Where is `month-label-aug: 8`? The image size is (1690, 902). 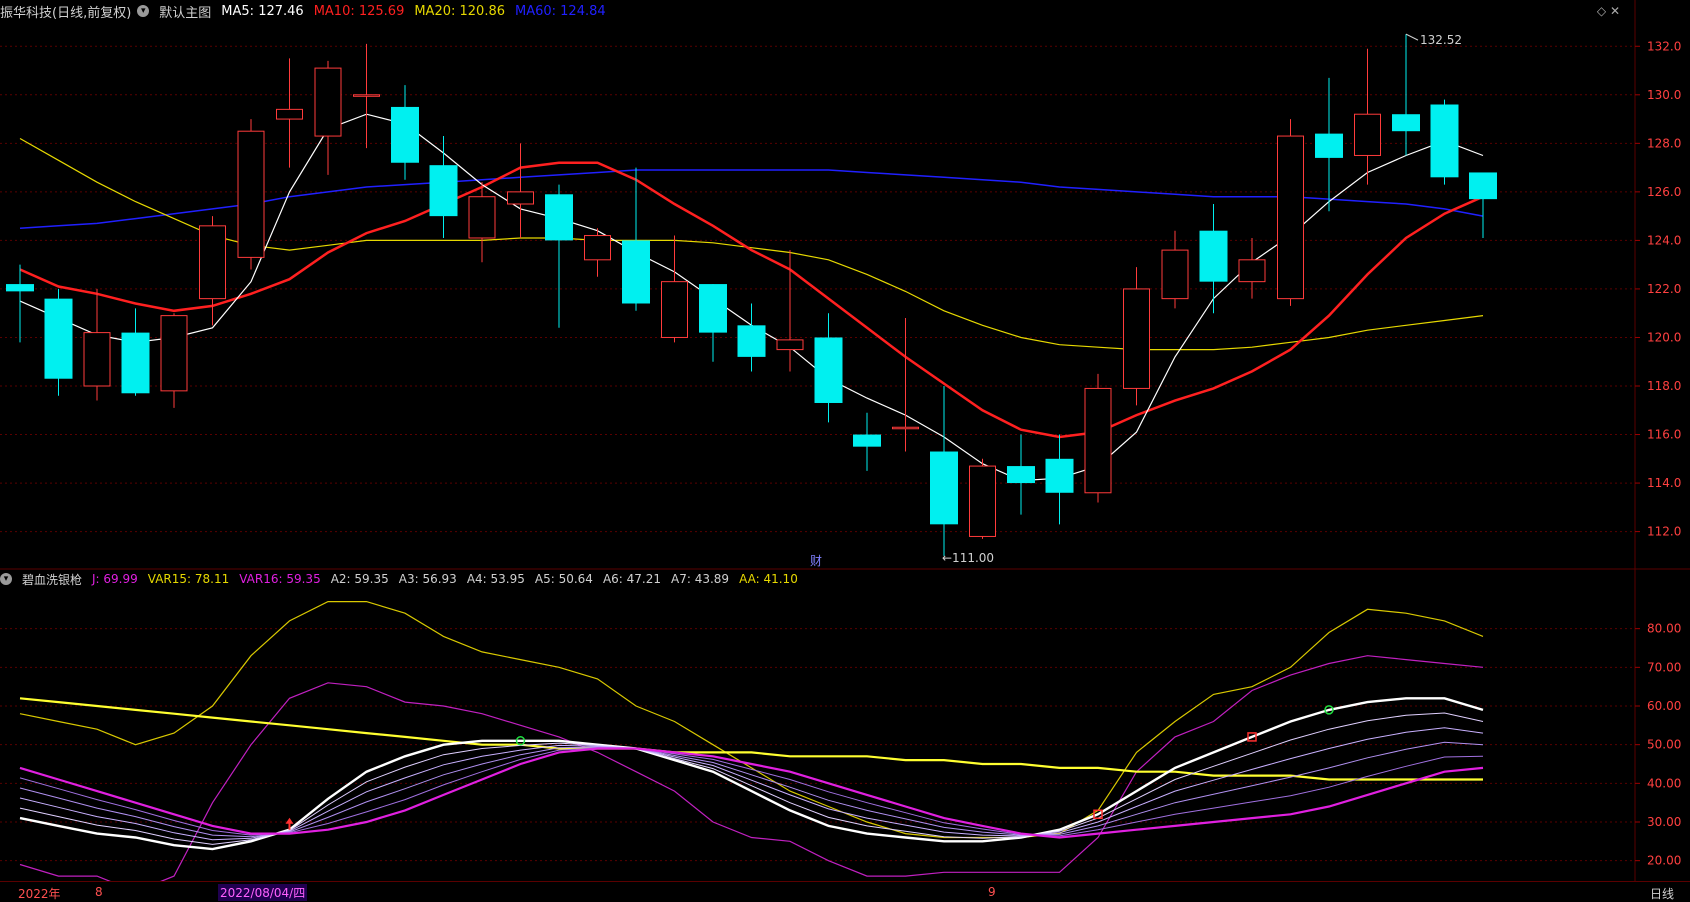
month-label-aug: 8 is located at coordinates (99, 892).